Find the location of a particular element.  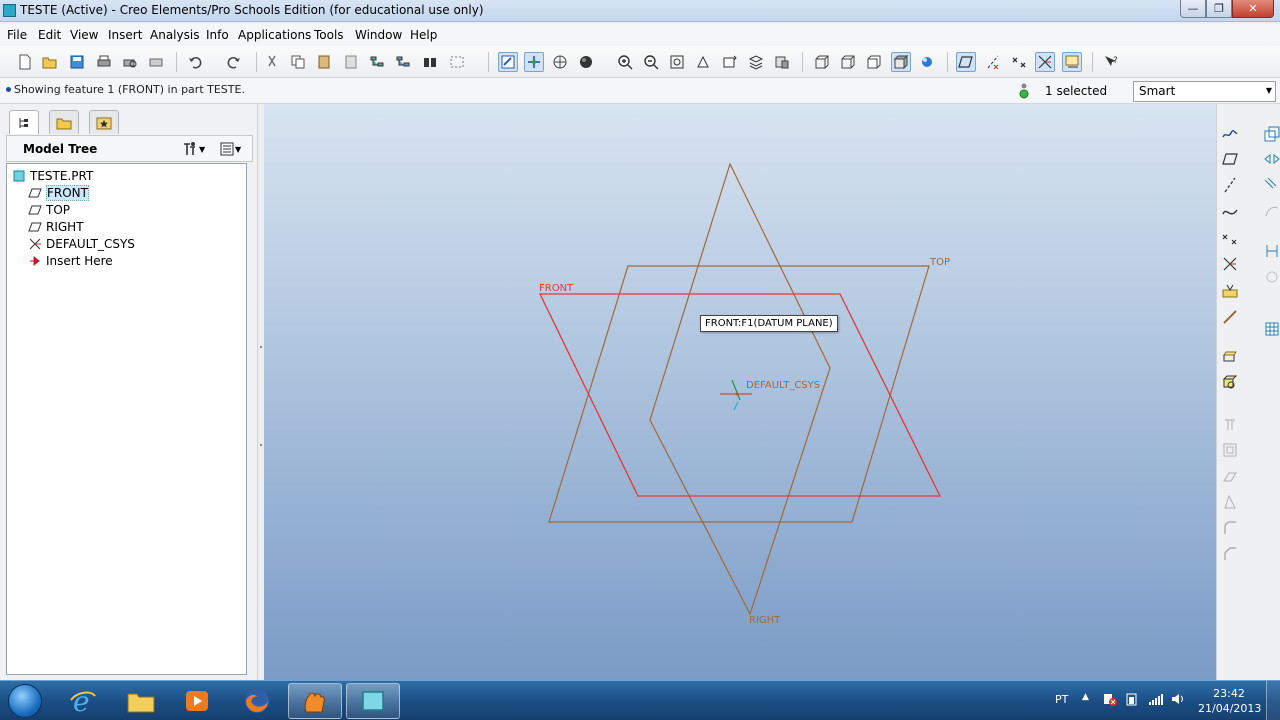

trim-tool-icon is located at coordinates (1270, 277).